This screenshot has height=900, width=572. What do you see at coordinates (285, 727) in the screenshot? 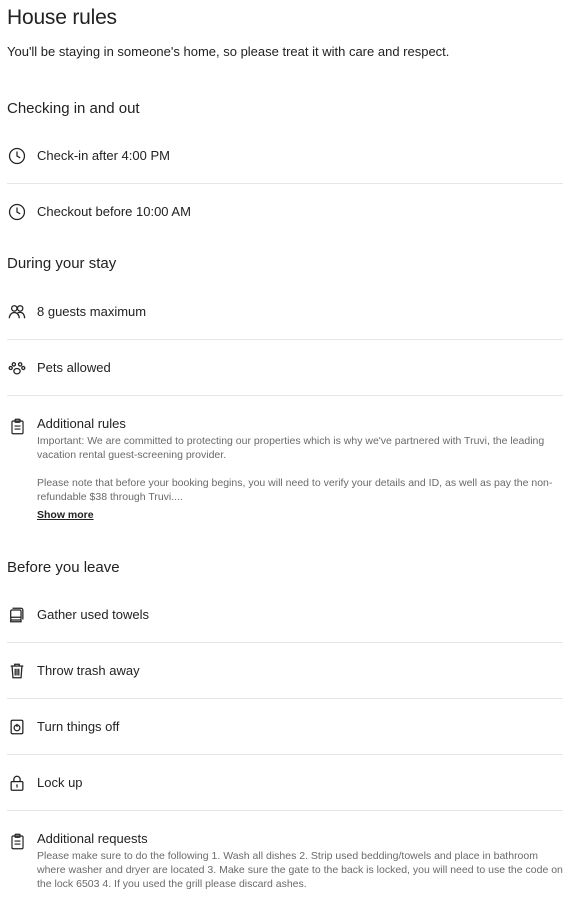
I see `list-item-power: Turn things off` at bounding box center [285, 727].